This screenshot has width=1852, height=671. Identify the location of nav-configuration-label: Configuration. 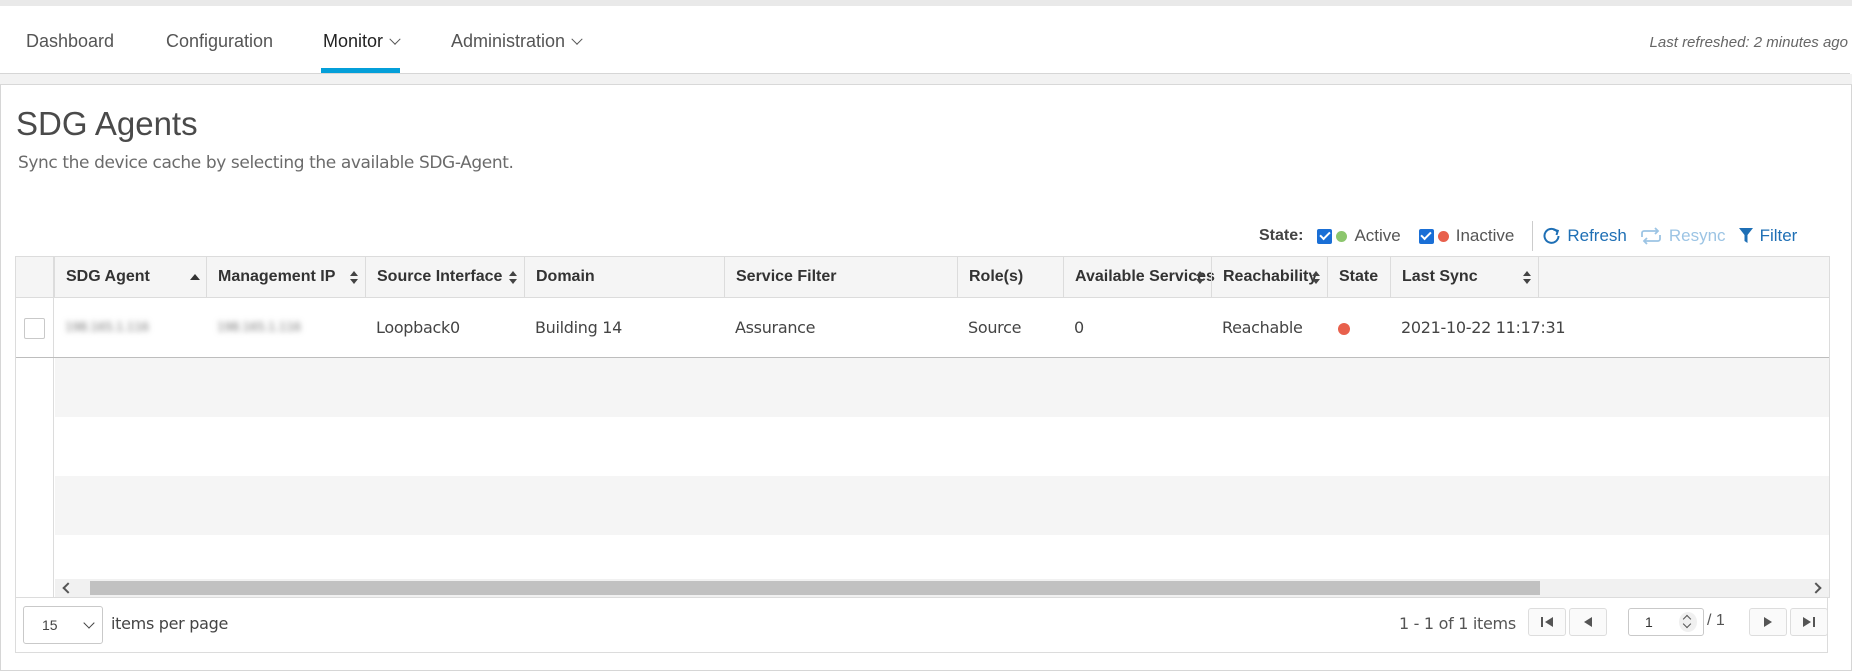
(220, 41).